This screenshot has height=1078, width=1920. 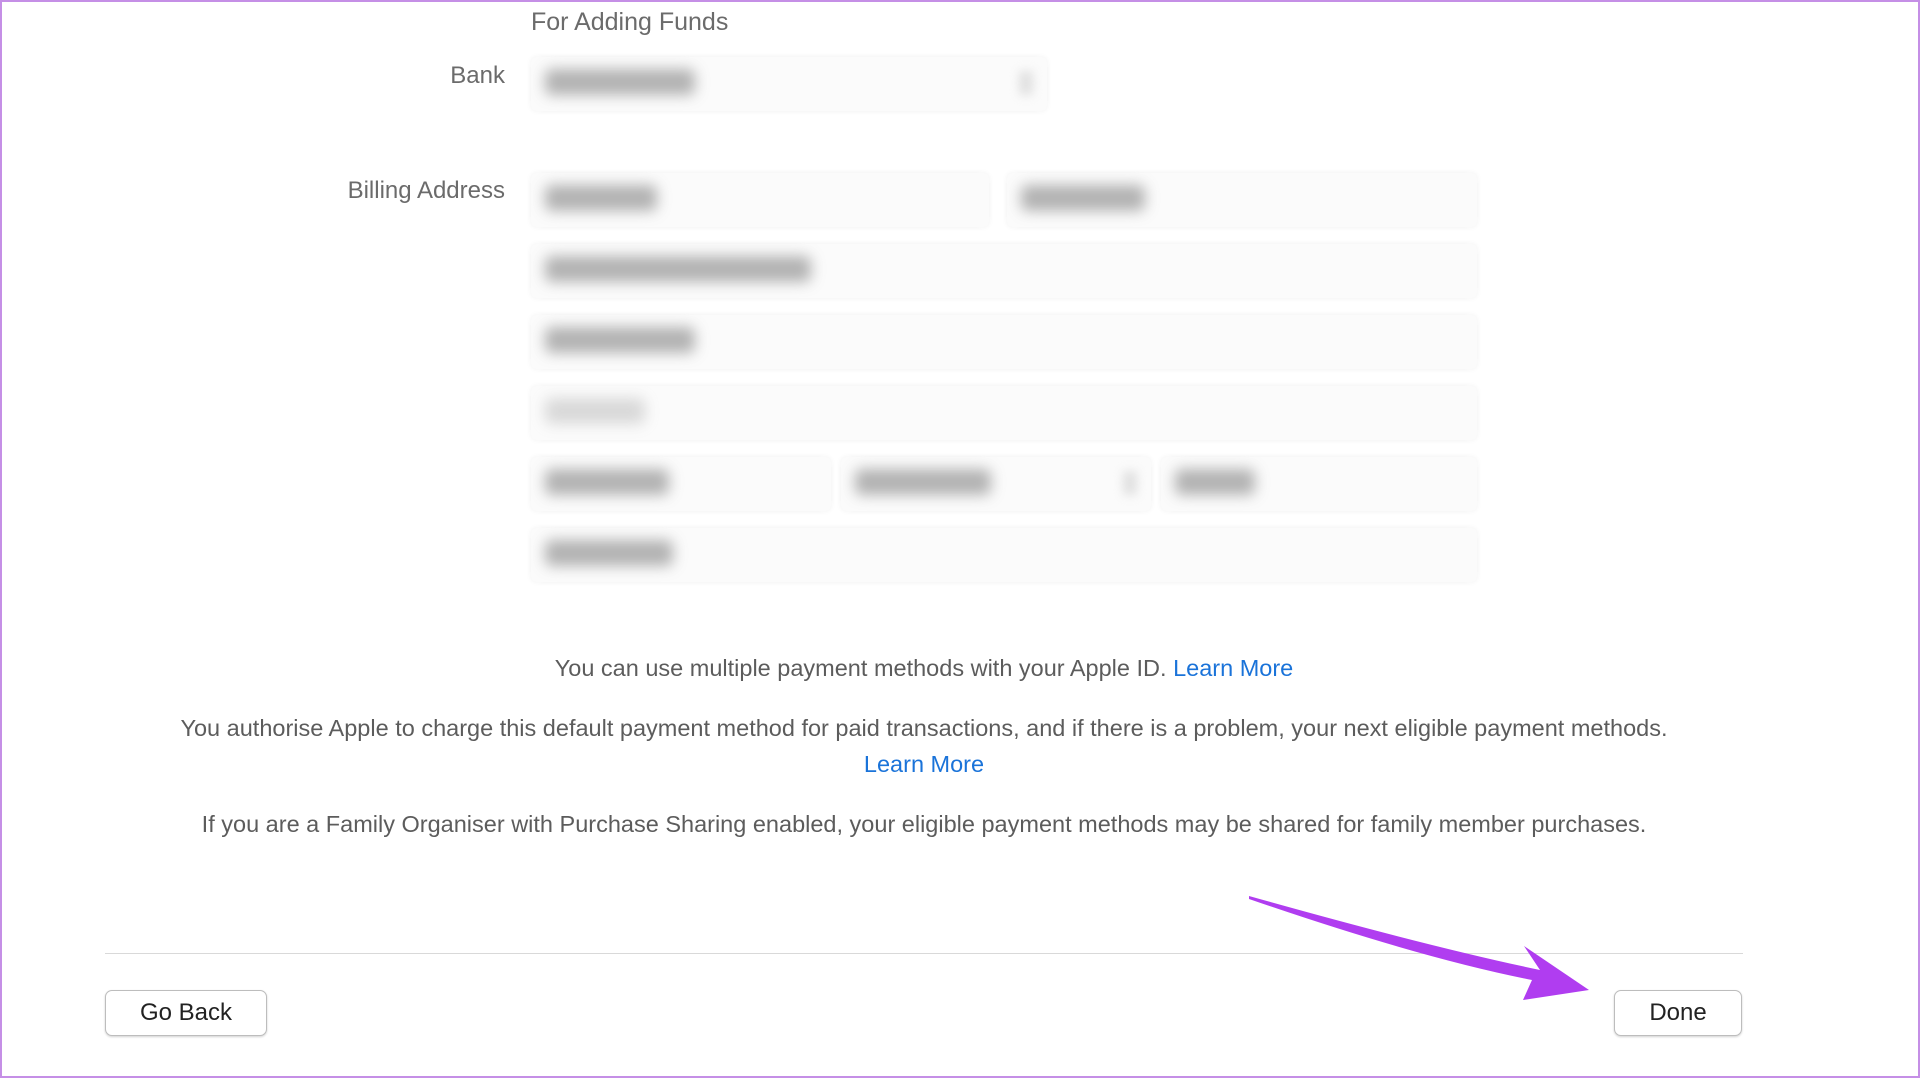 What do you see at coordinates (1004, 555) in the screenshot?
I see `phone-field` at bounding box center [1004, 555].